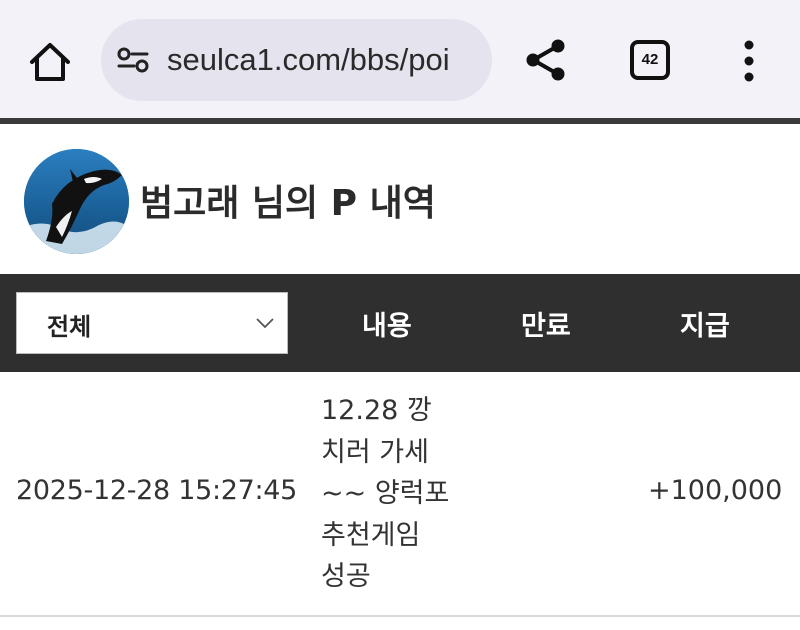 The image size is (800, 630). What do you see at coordinates (346, 576) in the screenshot?
I see `row-content-line: 성공` at bounding box center [346, 576].